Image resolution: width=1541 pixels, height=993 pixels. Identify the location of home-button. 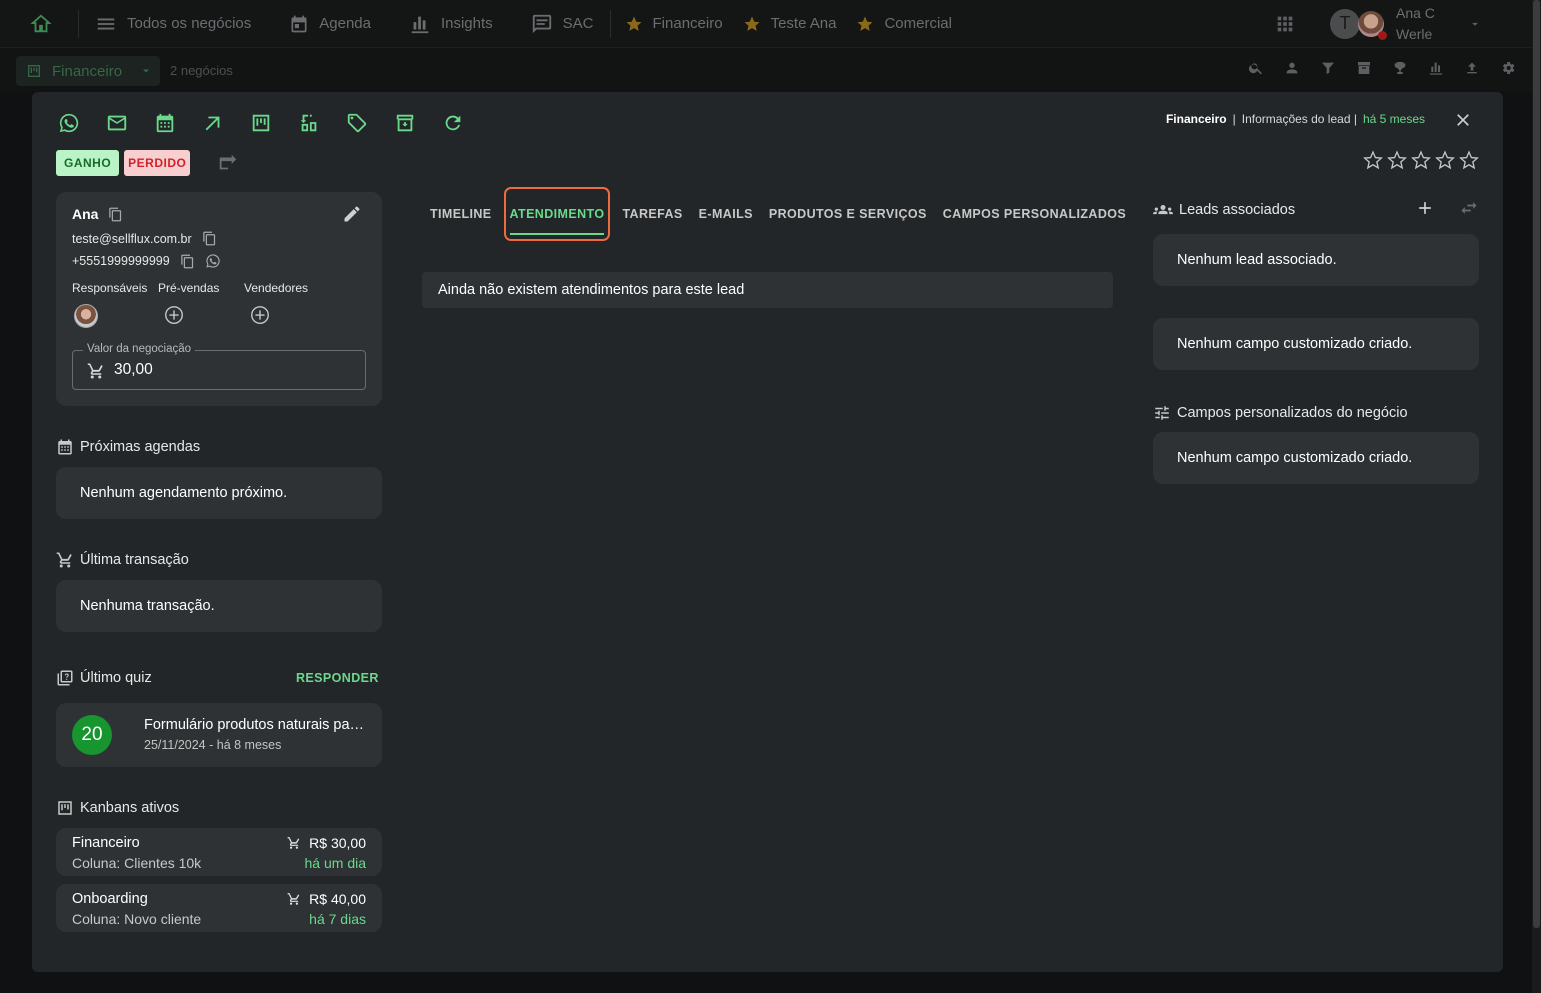
(41, 23).